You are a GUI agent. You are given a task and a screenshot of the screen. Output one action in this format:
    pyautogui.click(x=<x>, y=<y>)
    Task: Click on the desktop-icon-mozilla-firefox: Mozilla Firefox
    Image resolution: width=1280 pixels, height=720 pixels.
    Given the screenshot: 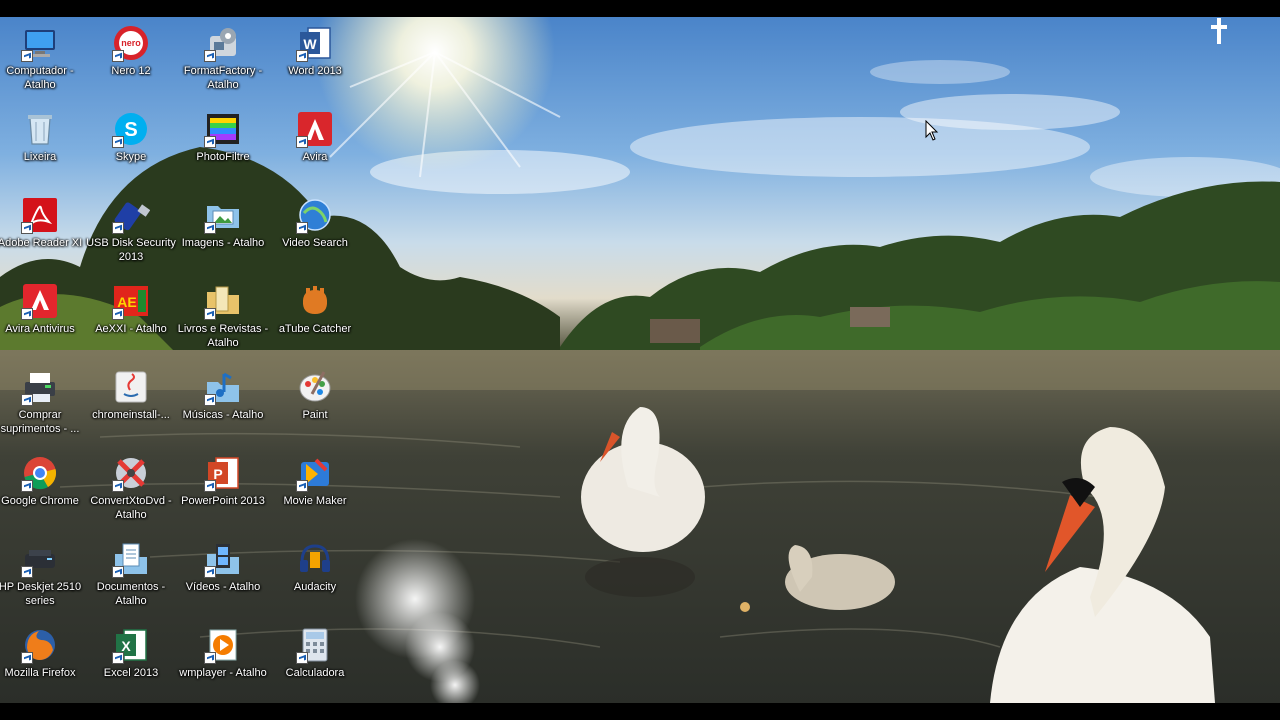 What is the action you would take?
    pyautogui.click(x=43, y=653)
    